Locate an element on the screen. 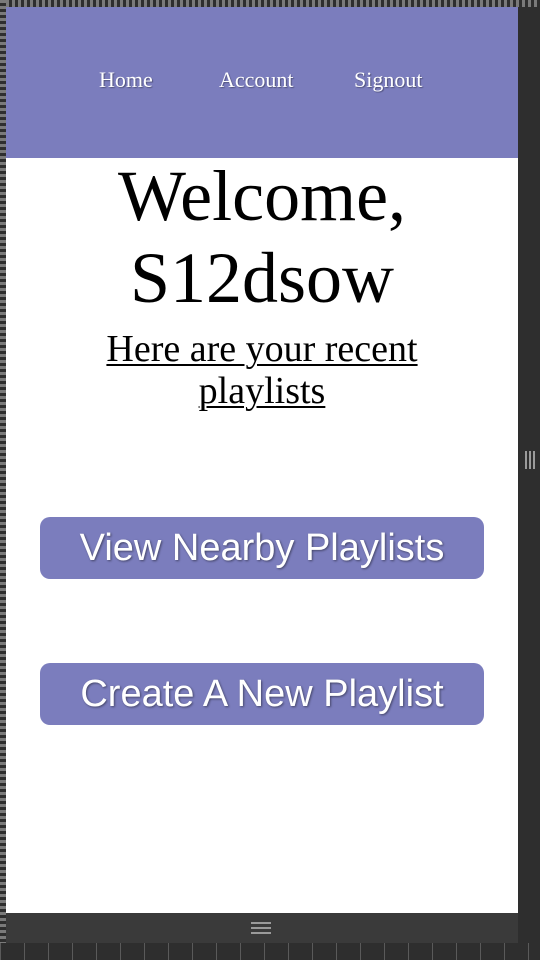  recent-playlists-link: Here are your recent playlists is located at coordinates (262, 370).